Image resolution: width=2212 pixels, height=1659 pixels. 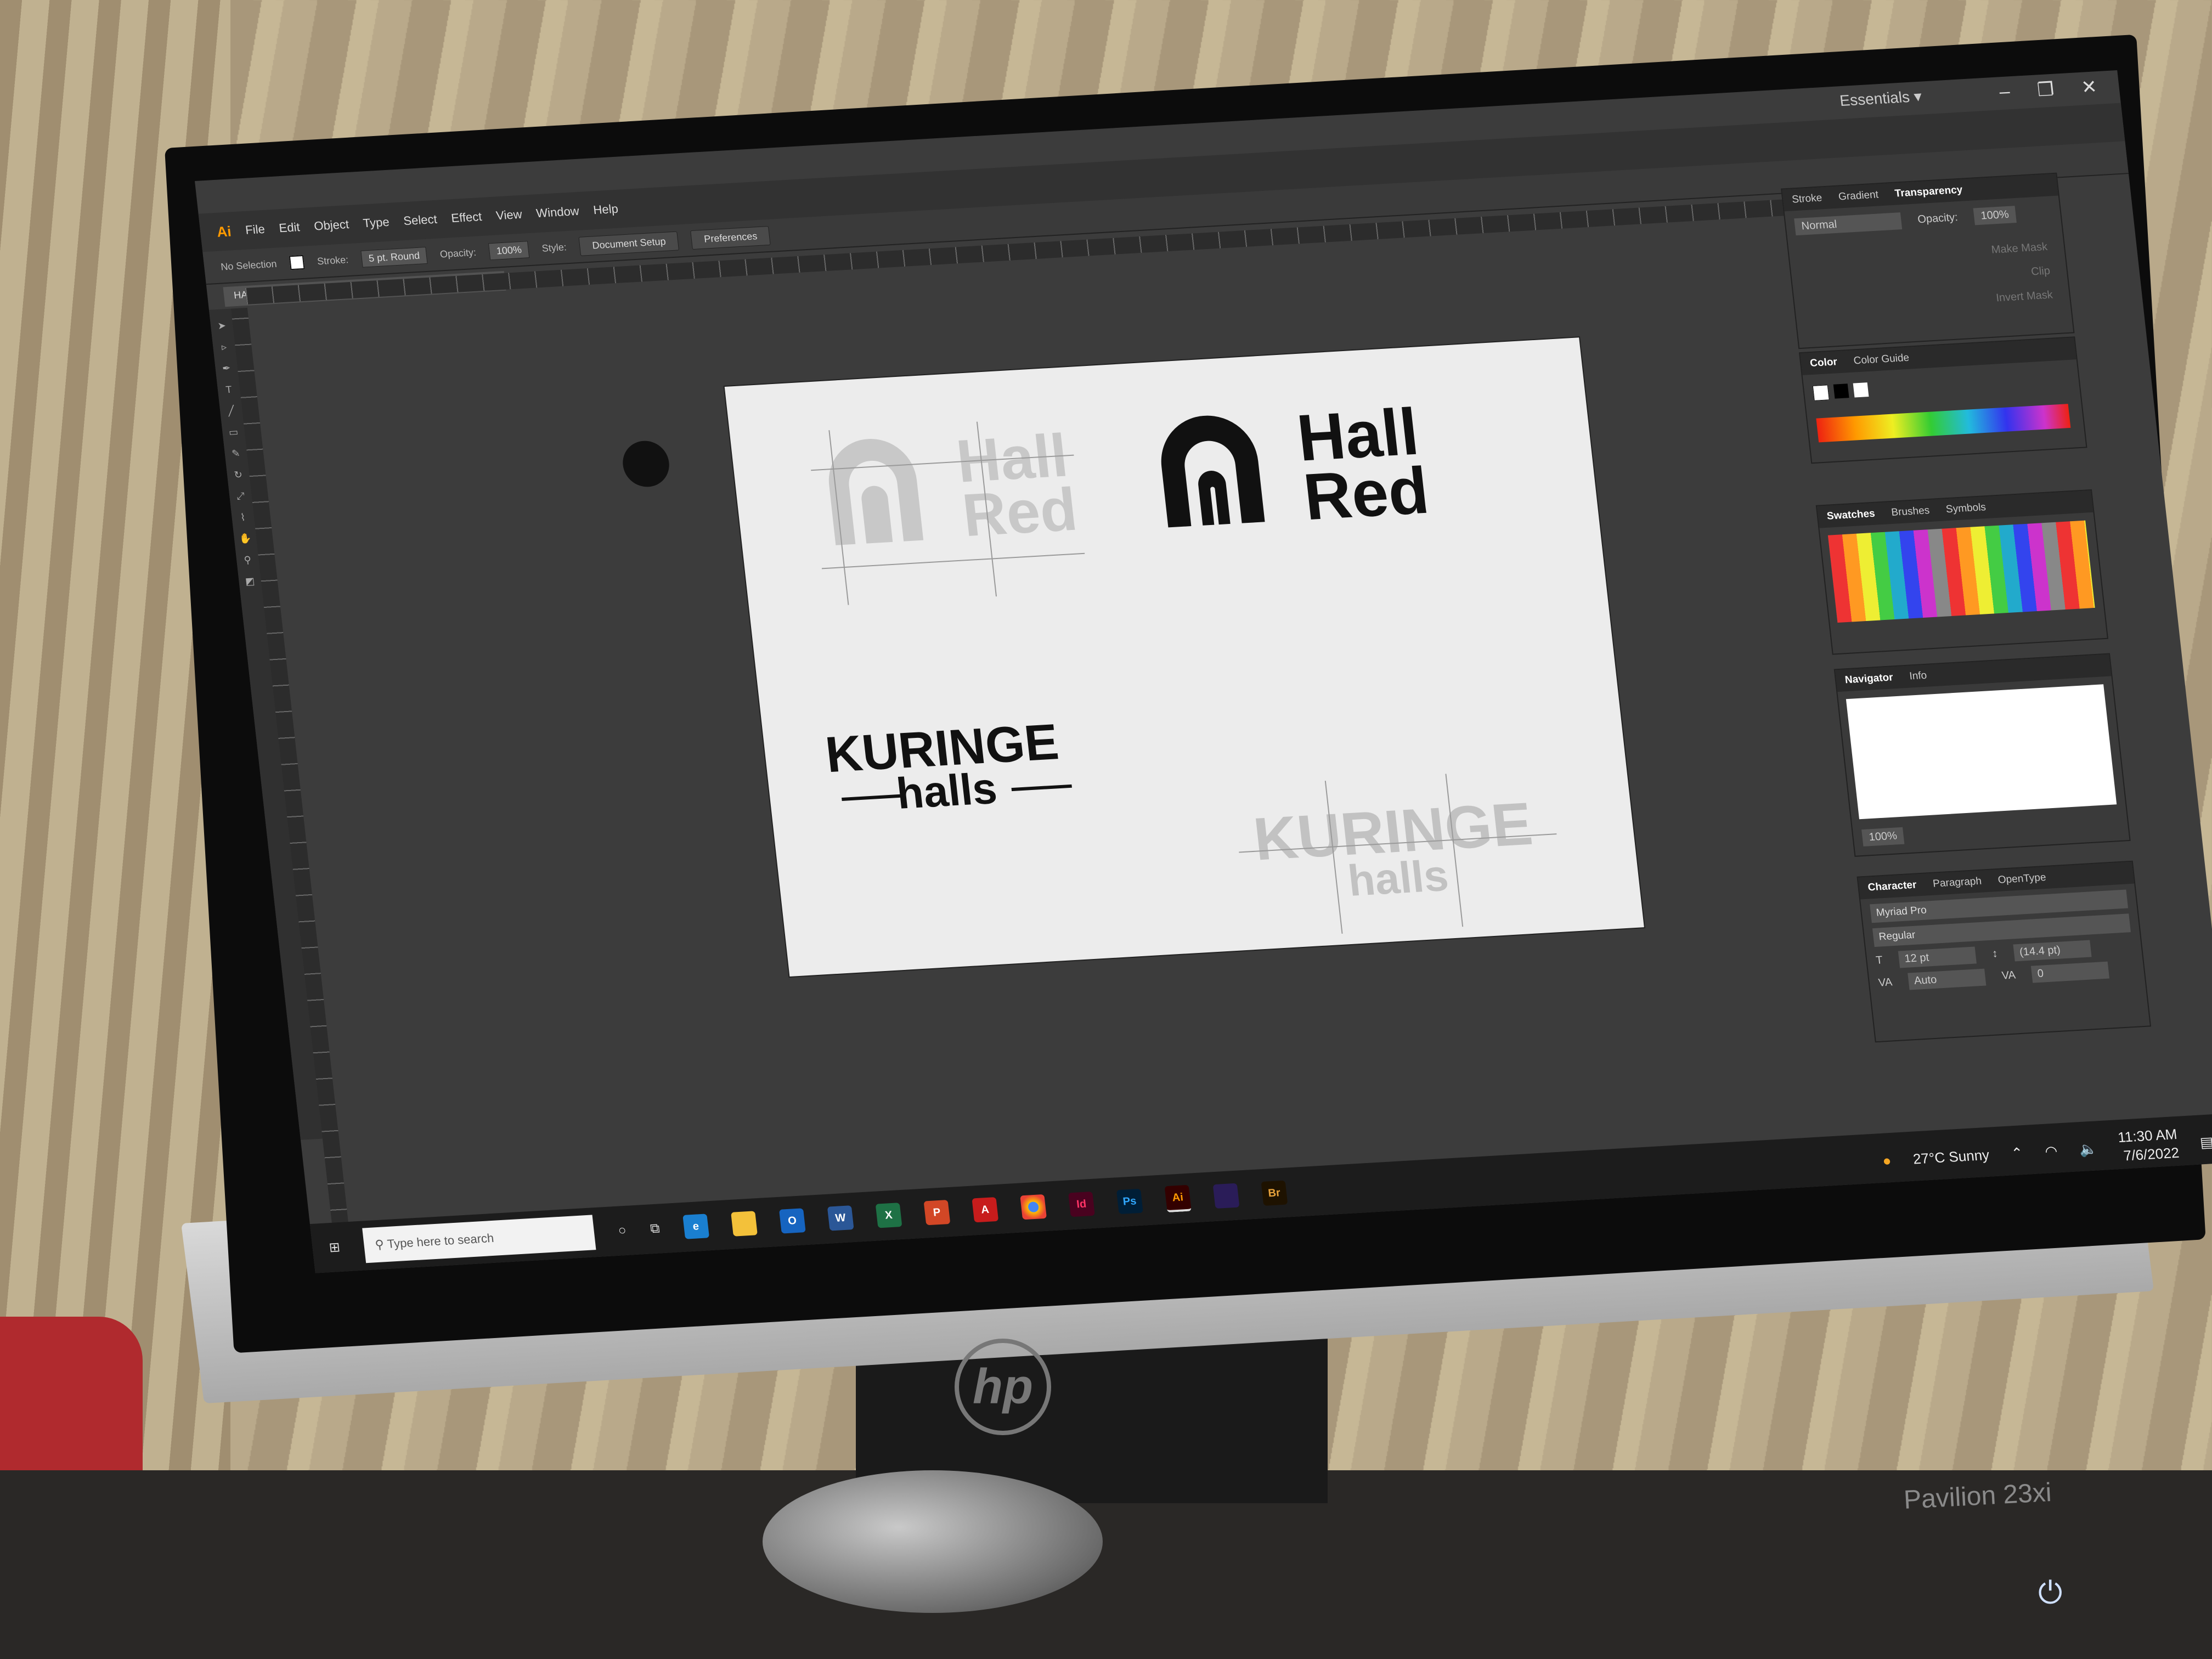 What do you see at coordinates (289, 228) in the screenshot?
I see `menu-edit: Edit` at bounding box center [289, 228].